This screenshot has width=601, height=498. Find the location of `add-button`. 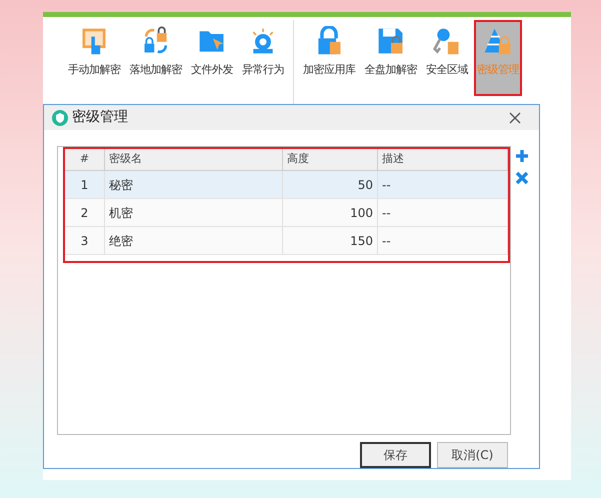

add-button is located at coordinates (522, 156).